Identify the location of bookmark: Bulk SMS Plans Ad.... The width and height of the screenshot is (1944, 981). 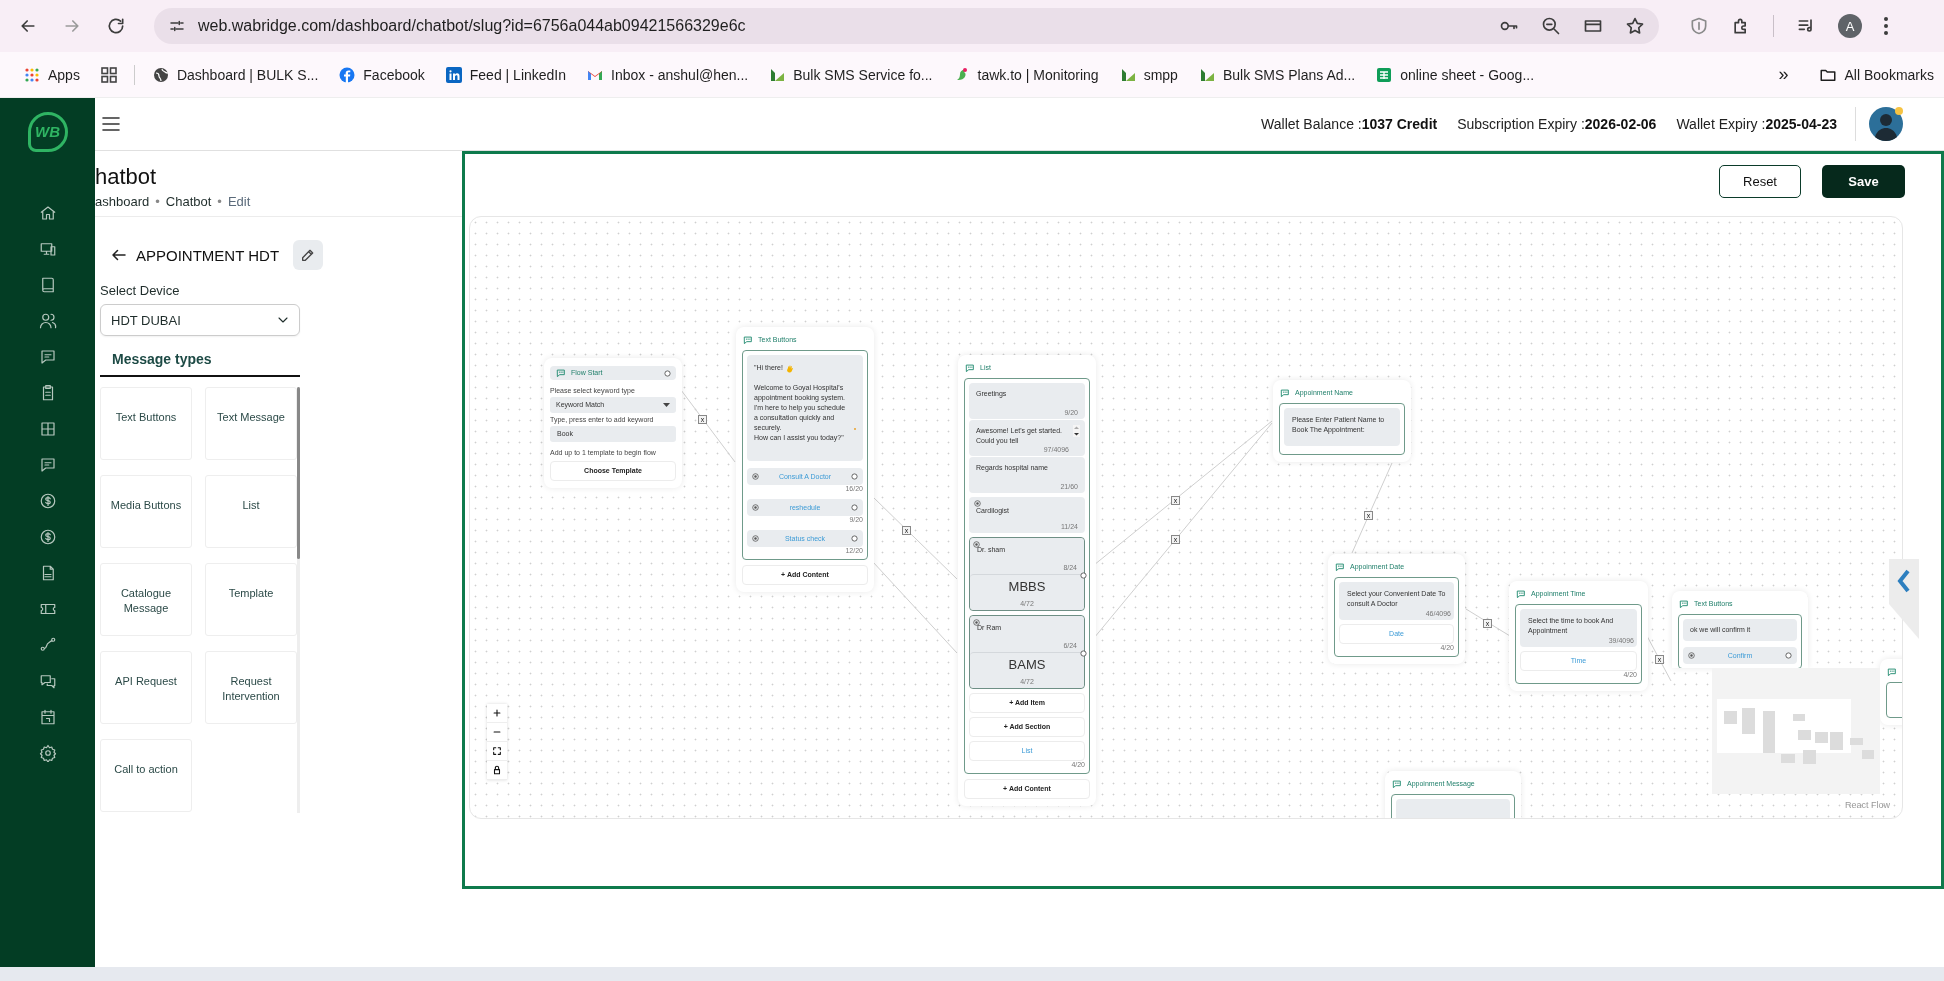
(1277, 74).